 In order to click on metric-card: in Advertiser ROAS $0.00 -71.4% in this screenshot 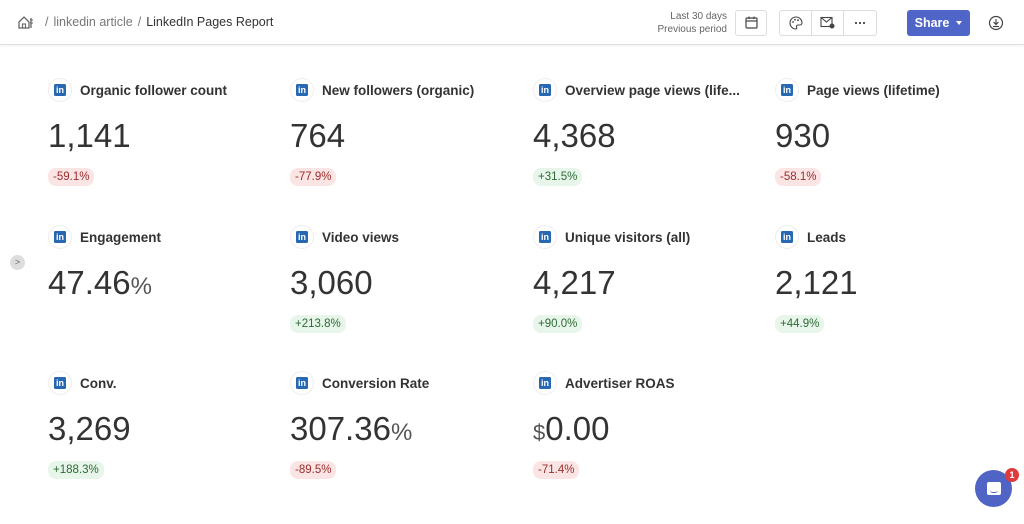, I will do `click(648, 425)`.